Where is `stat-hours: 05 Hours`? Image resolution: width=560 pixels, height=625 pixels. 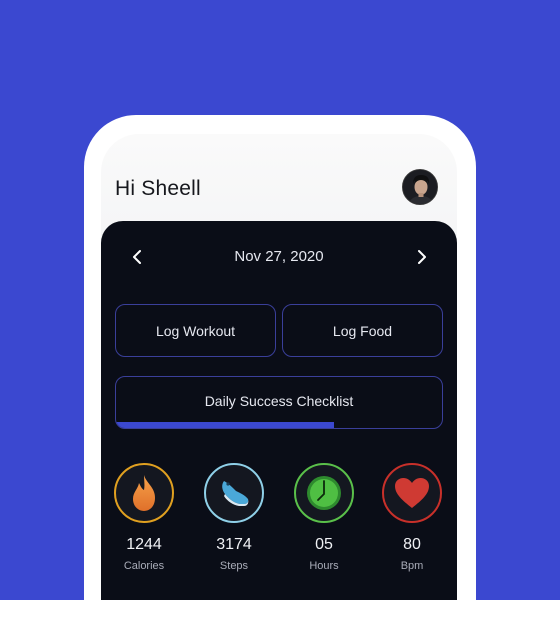 stat-hours: 05 Hours is located at coordinates (324, 517).